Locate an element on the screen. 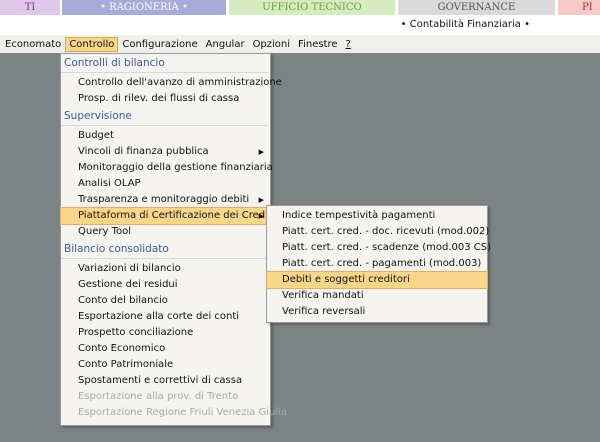 The height and width of the screenshot is (442, 600). submenu-item: Verifica reversali is located at coordinates (377, 312).